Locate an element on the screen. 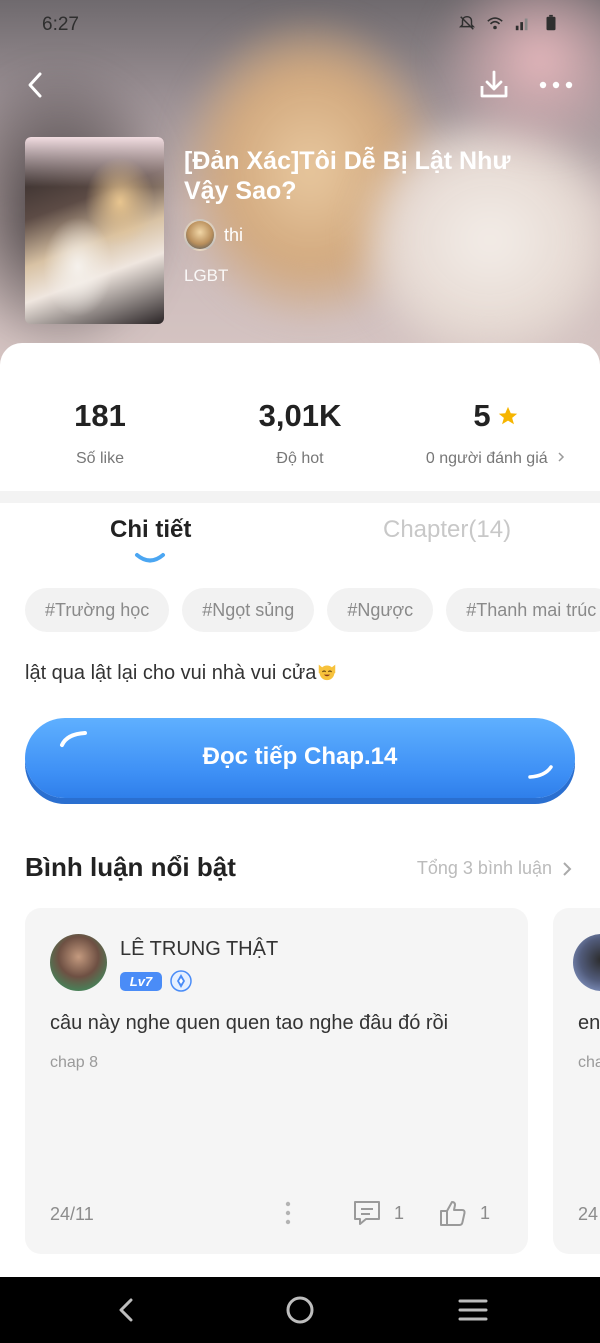 The height and width of the screenshot is (1343, 600). book-title: [Đản Xác]Tôi Dễ Bị Lật Như Vậy Sao? is located at coordinates (347, 176).